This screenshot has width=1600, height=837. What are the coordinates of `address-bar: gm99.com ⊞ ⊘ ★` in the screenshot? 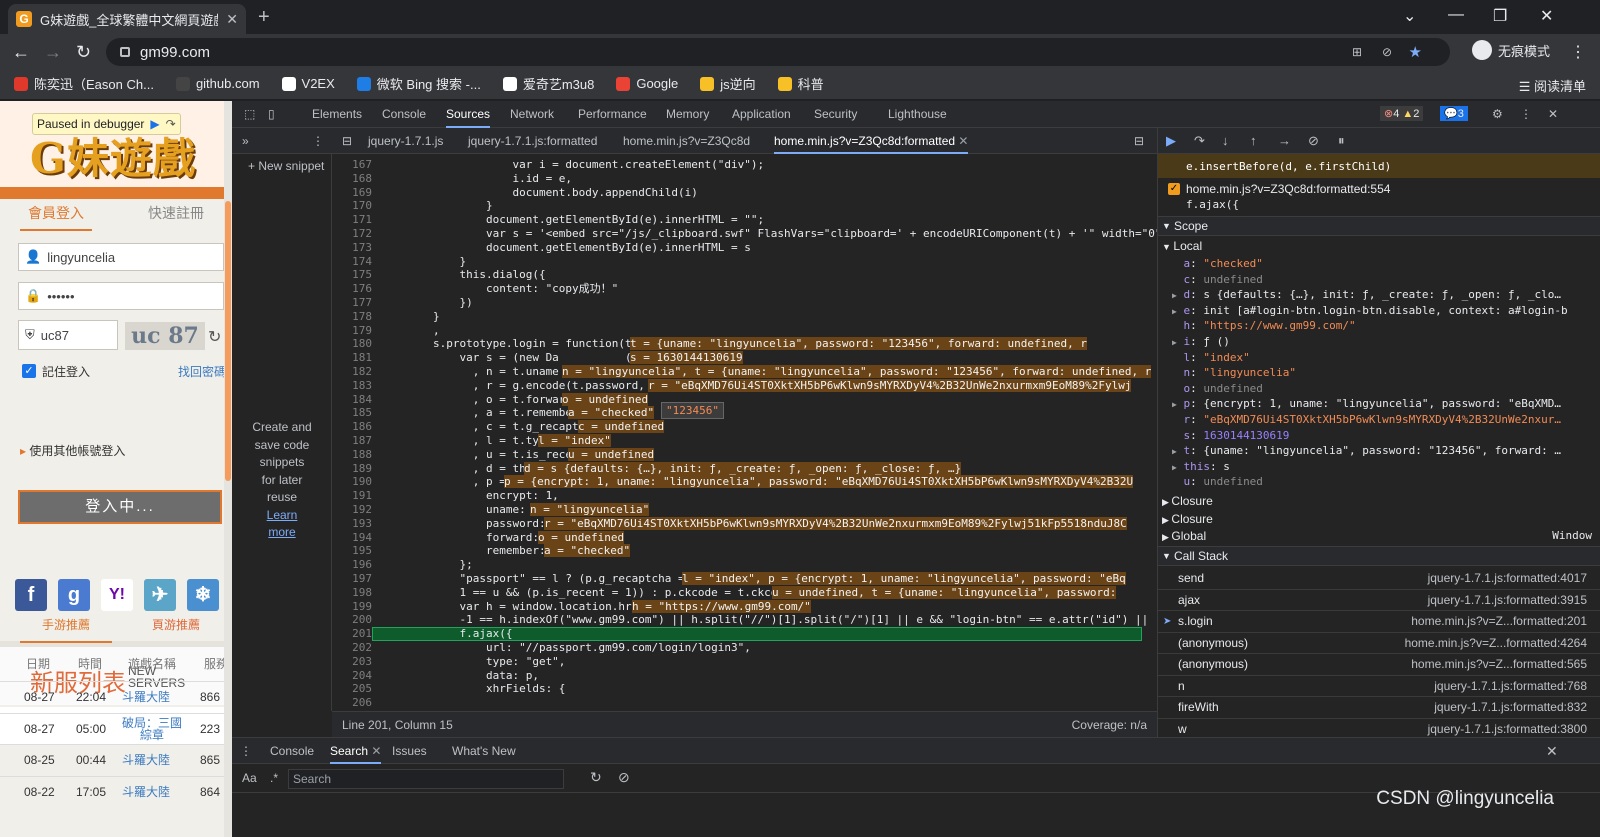 It's located at (778, 52).